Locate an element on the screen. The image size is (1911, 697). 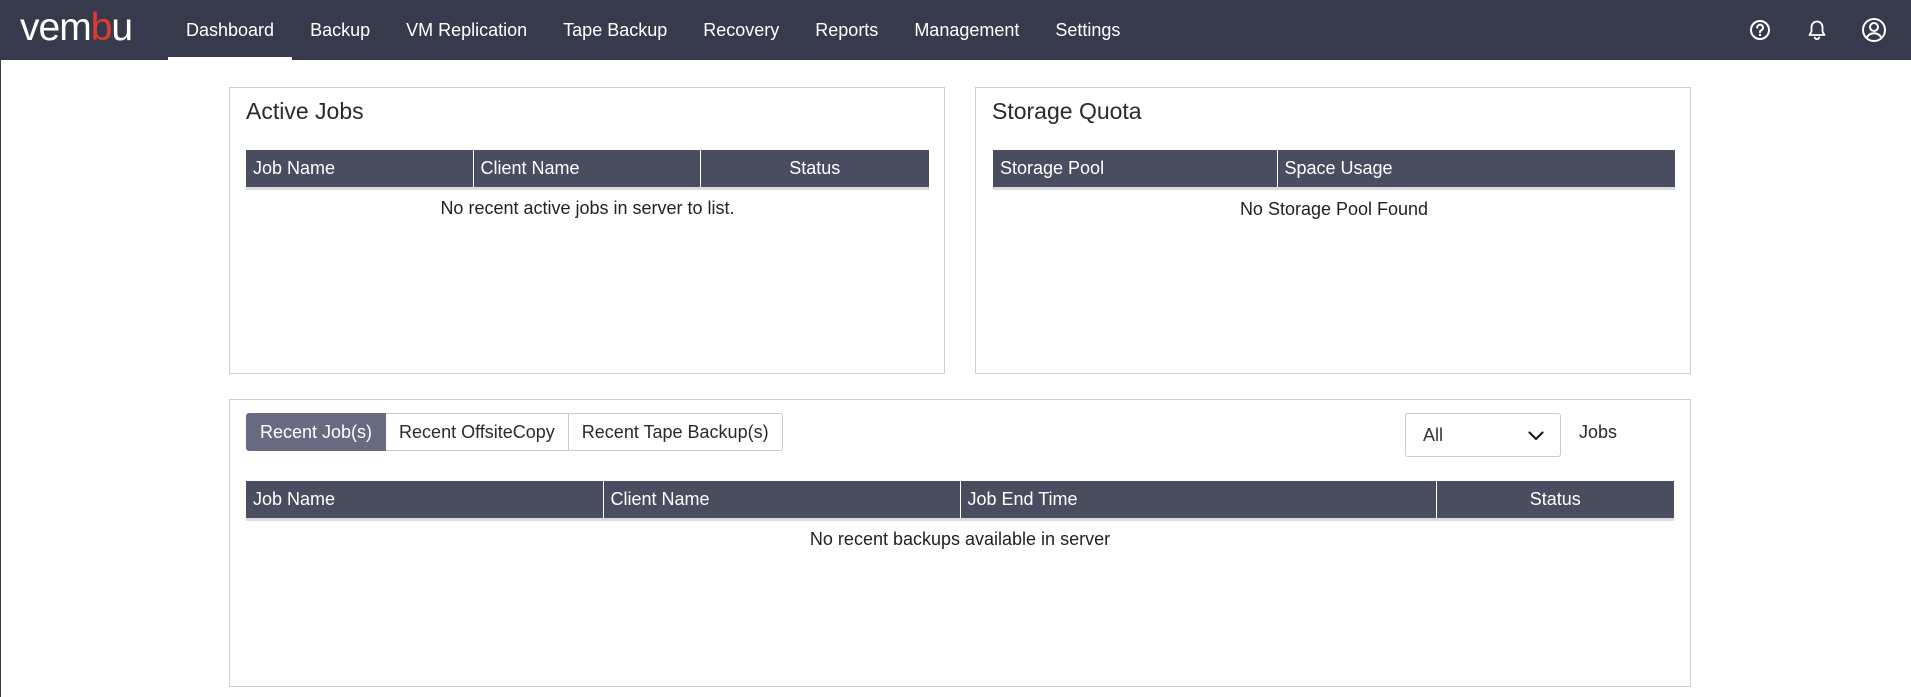
nav-reports: Reports is located at coordinates (846, 30).